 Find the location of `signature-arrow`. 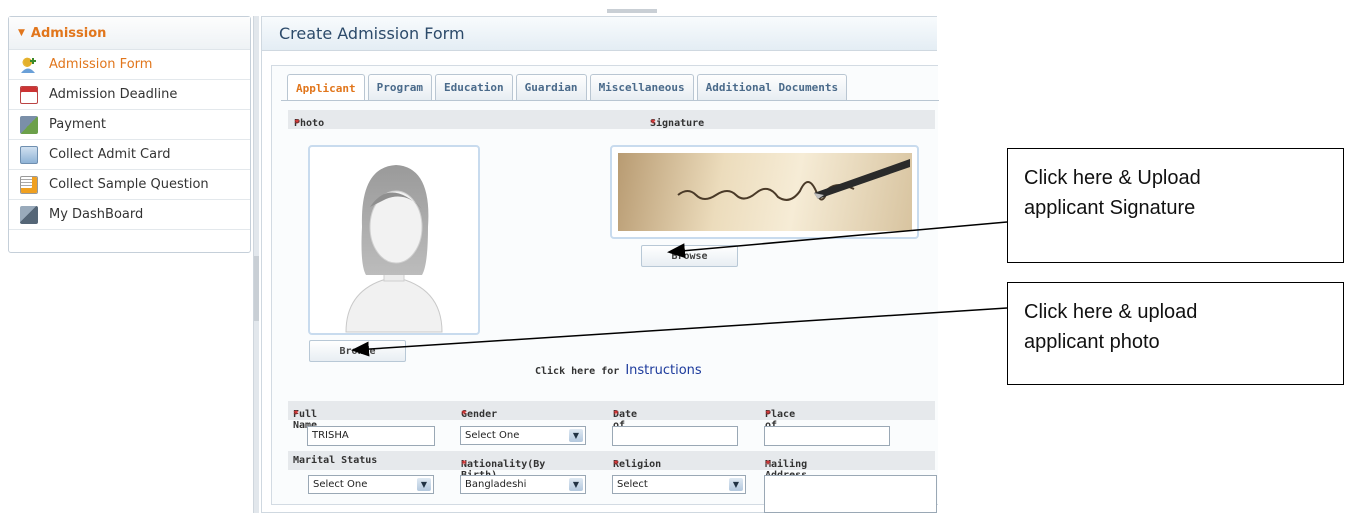

signature-arrow is located at coordinates (837, 240).